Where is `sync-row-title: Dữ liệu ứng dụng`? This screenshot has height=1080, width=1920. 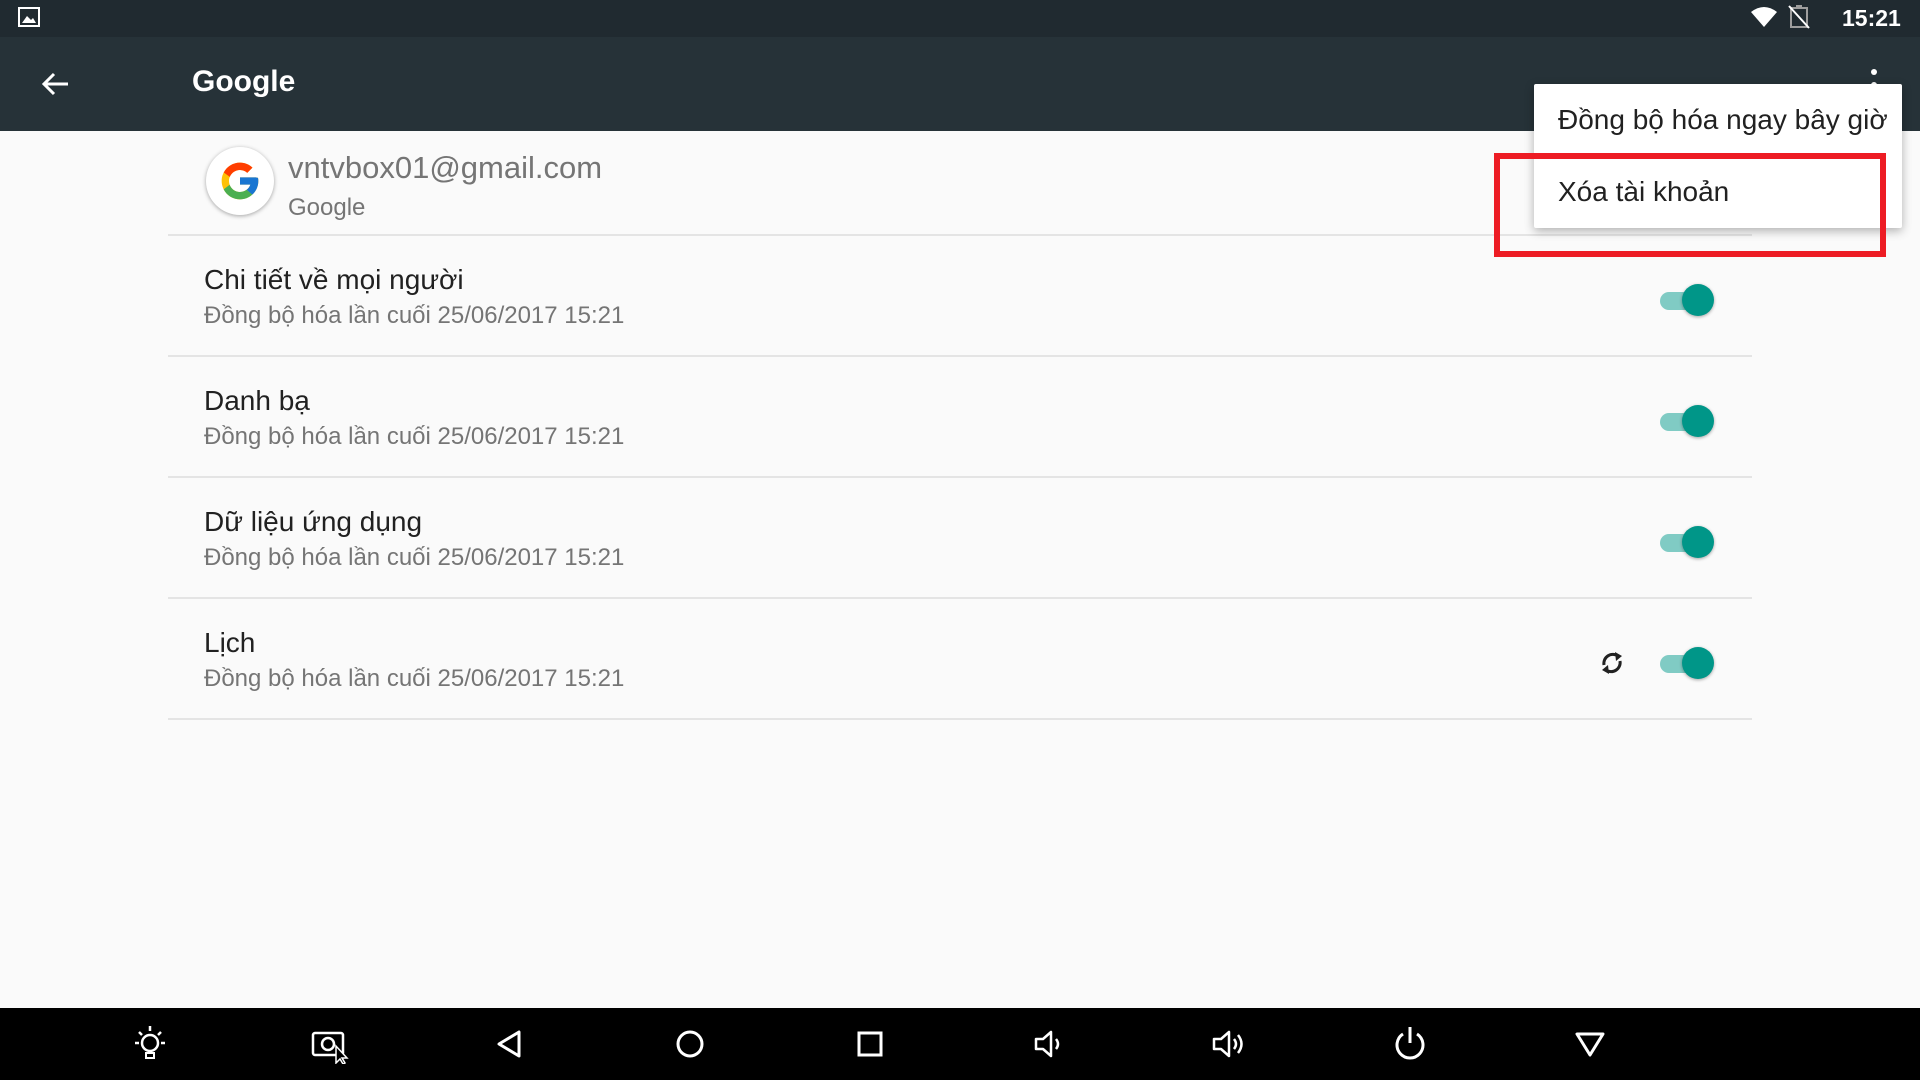 sync-row-title: Dữ liệu ứng dụng is located at coordinates (313, 521).